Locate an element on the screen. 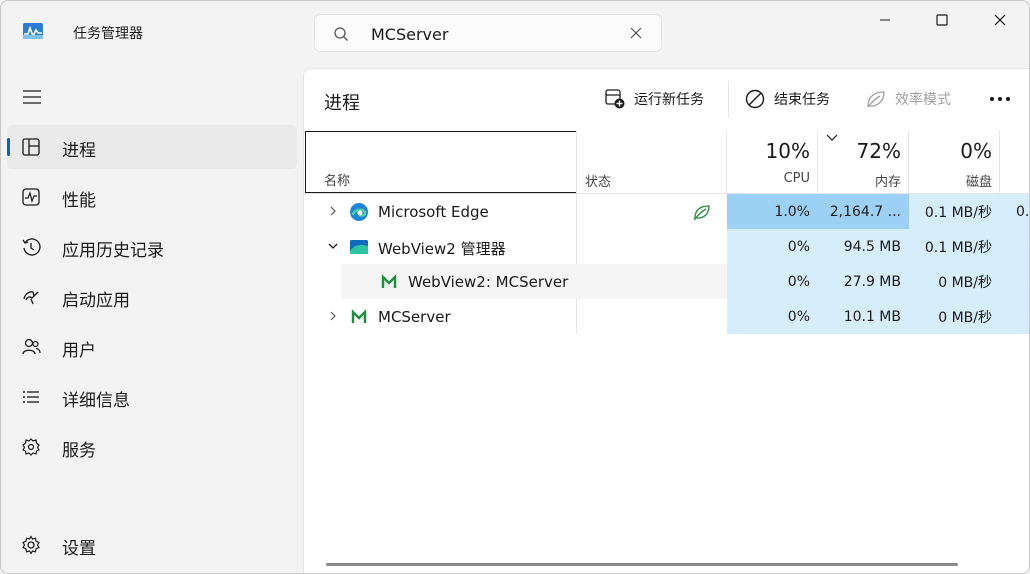  cpu-usage-percent: 10% is located at coordinates (787, 151).